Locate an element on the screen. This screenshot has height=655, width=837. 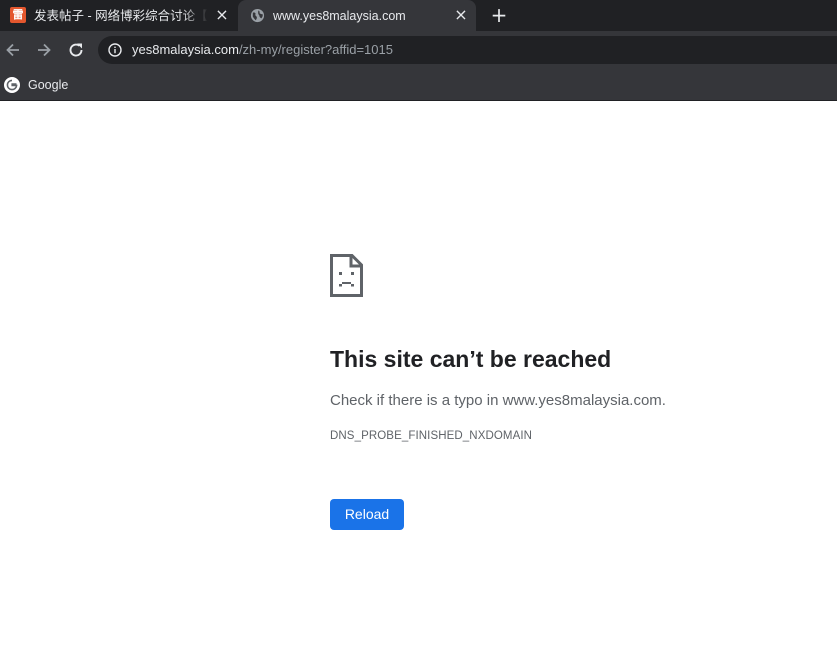
tab-title: www.yes8malaysia.com is located at coordinates (339, 16).